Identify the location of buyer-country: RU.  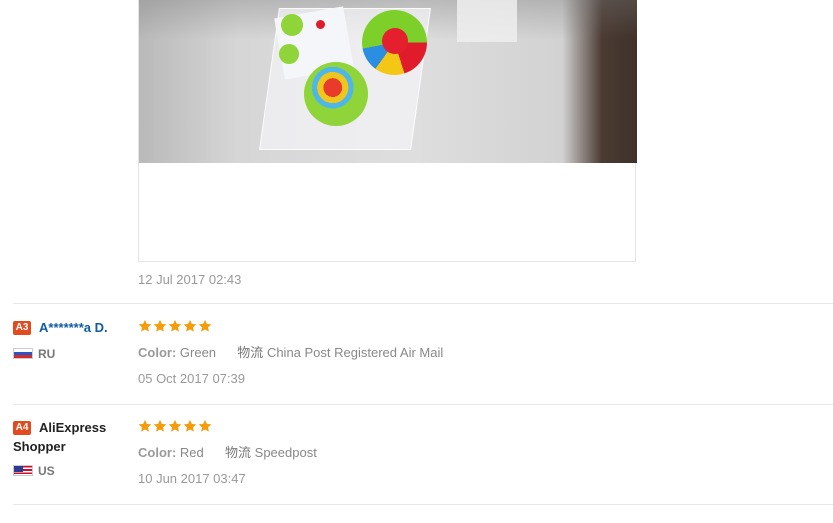
(47, 354).